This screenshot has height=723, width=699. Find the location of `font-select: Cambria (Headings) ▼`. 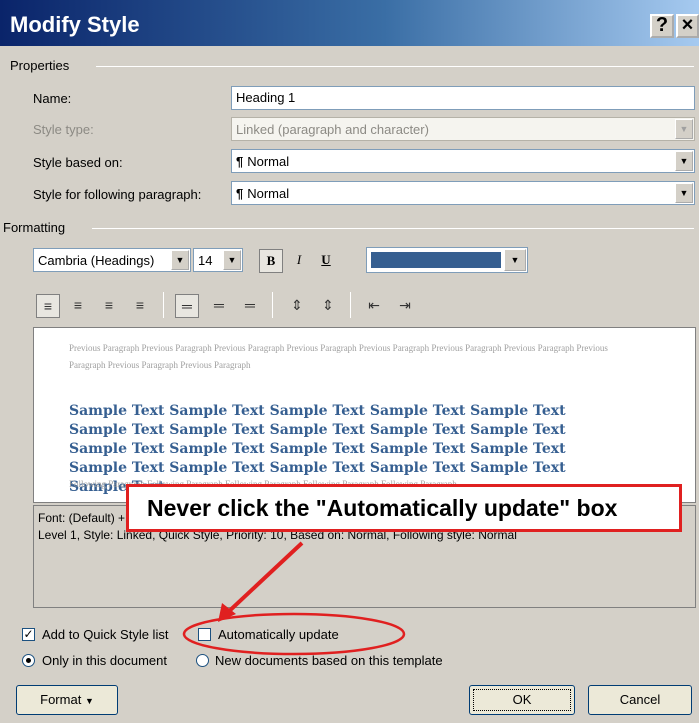

font-select: Cambria (Headings) ▼ is located at coordinates (112, 260).